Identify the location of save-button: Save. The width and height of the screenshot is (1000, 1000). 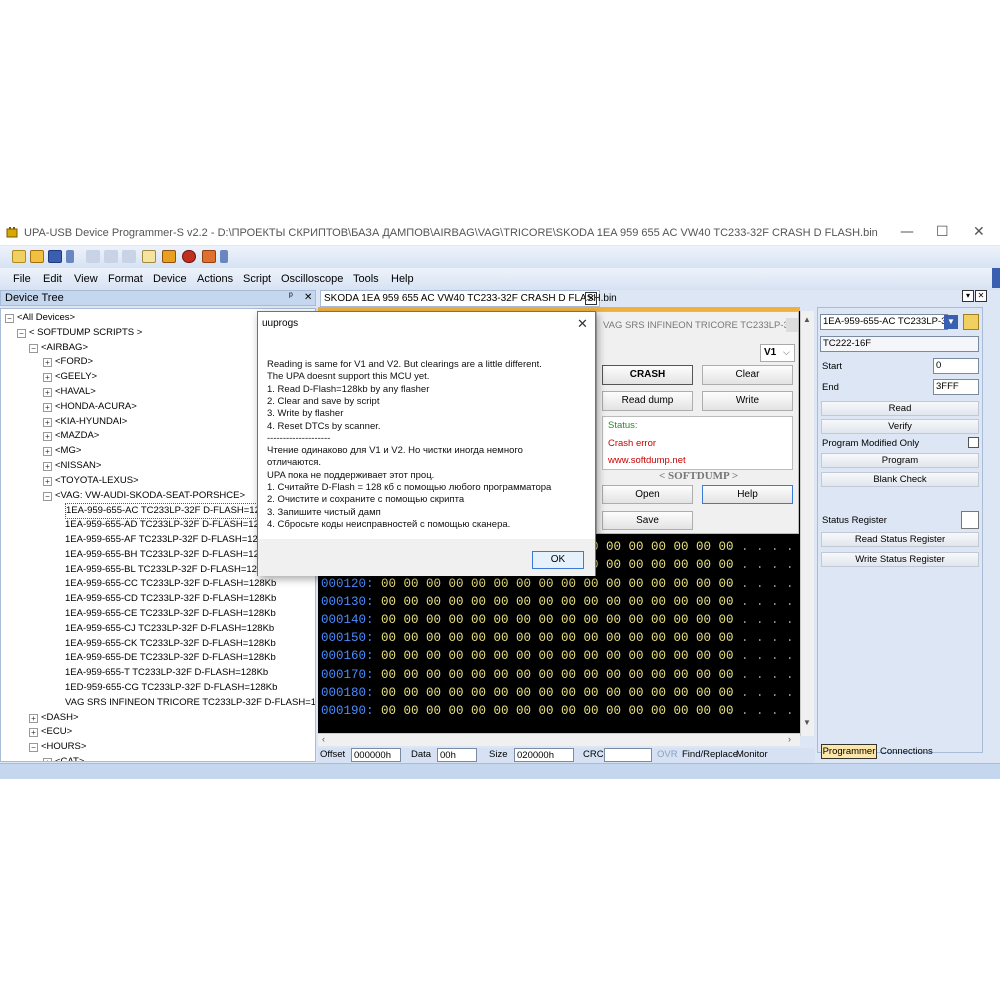
(647, 520).